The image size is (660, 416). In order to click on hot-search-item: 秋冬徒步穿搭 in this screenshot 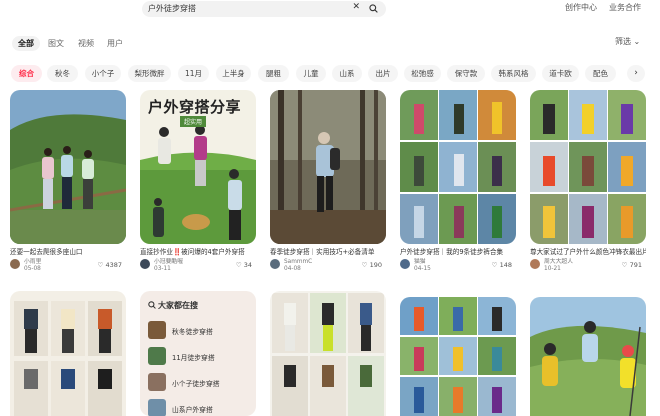, I will do `click(200, 331)`.